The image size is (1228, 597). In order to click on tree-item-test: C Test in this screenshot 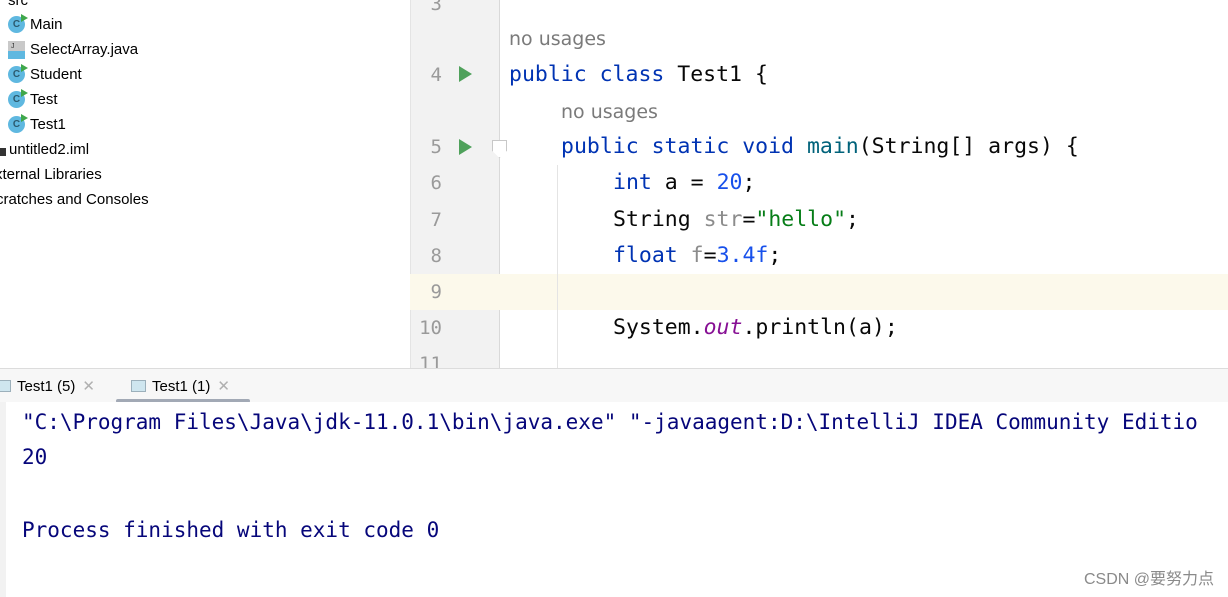, I will do `click(33, 99)`.